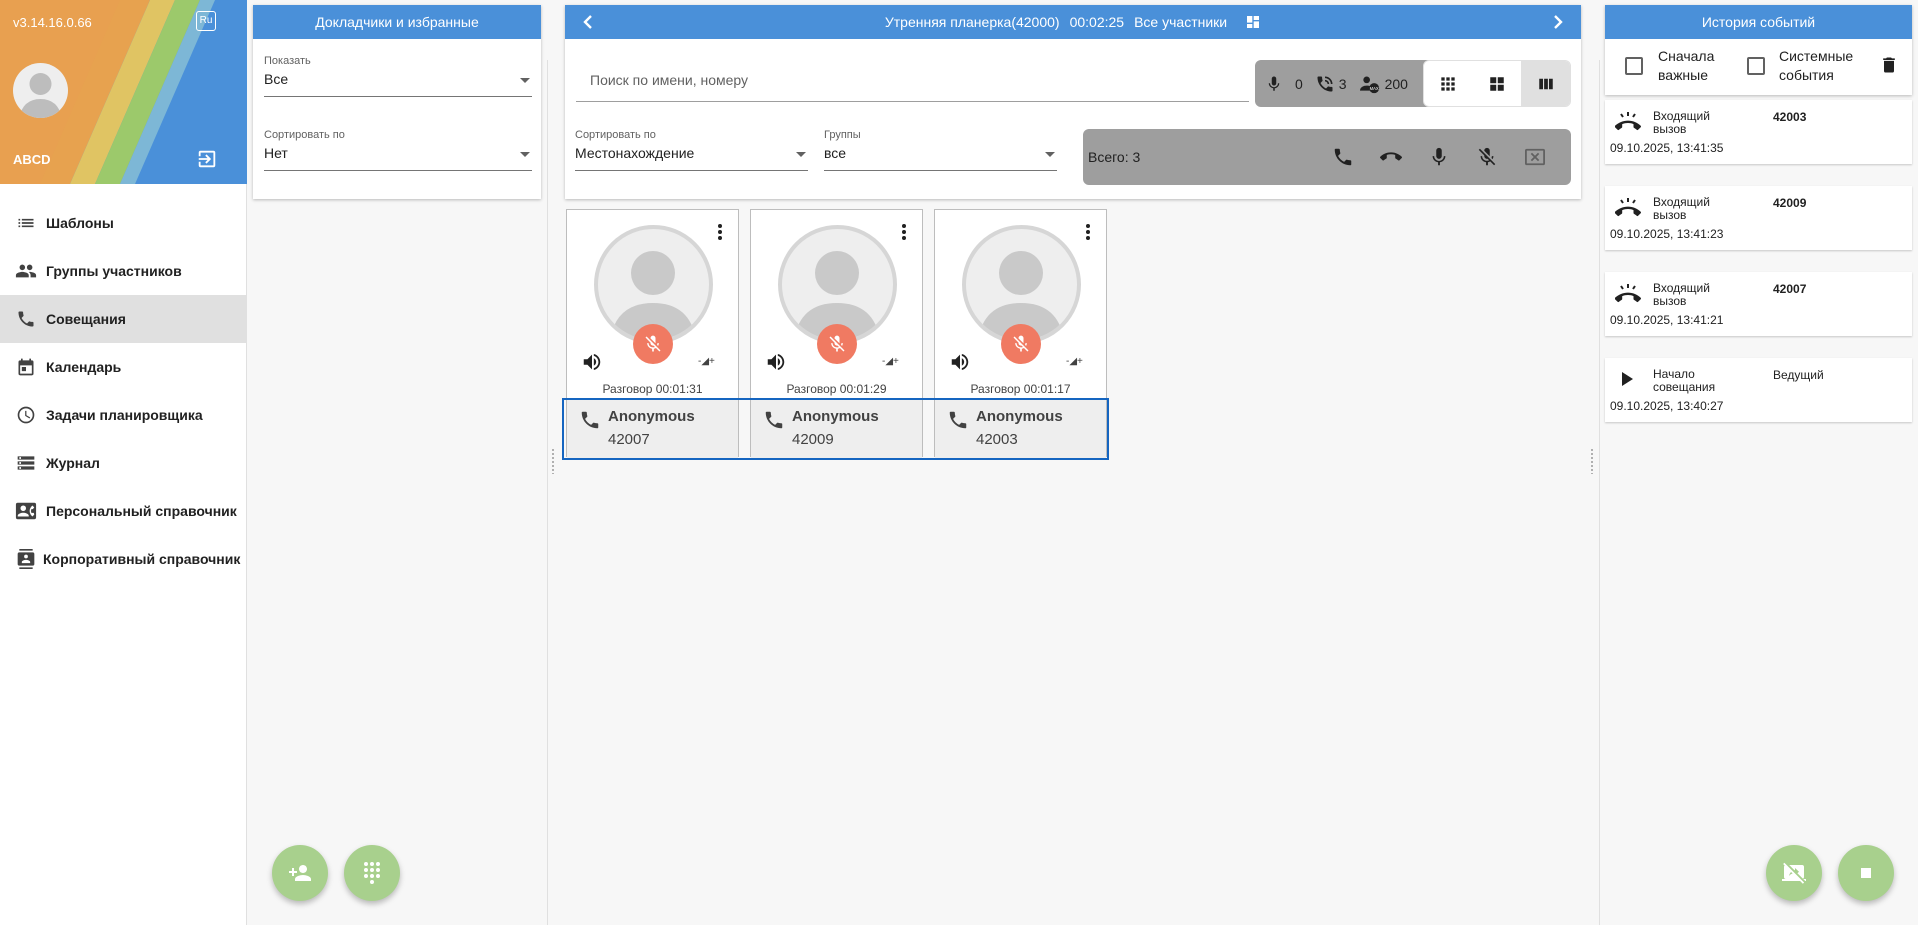 Image resolution: width=1918 pixels, height=925 pixels. What do you see at coordinates (1684, 380) in the screenshot?
I see `event-type: Начало совещания` at bounding box center [1684, 380].